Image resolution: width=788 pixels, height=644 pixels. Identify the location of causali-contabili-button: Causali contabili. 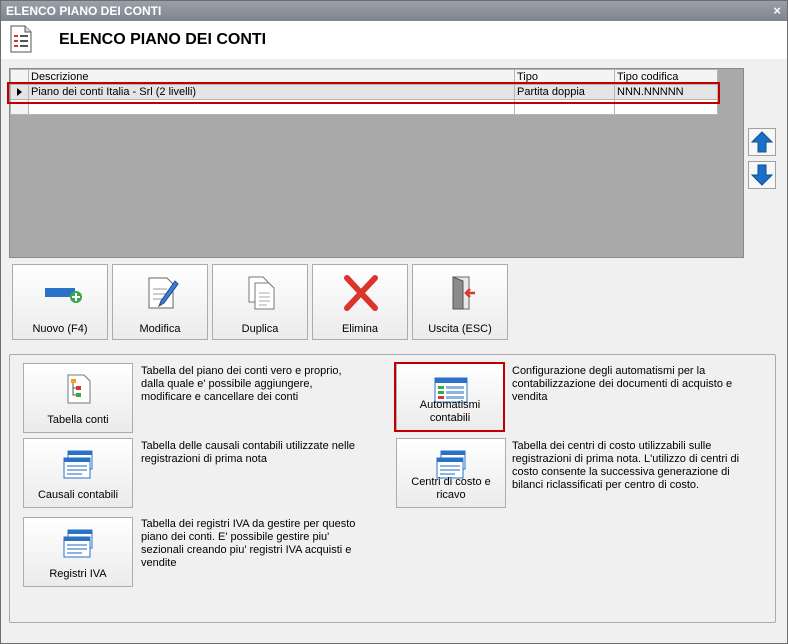
(78, 473).